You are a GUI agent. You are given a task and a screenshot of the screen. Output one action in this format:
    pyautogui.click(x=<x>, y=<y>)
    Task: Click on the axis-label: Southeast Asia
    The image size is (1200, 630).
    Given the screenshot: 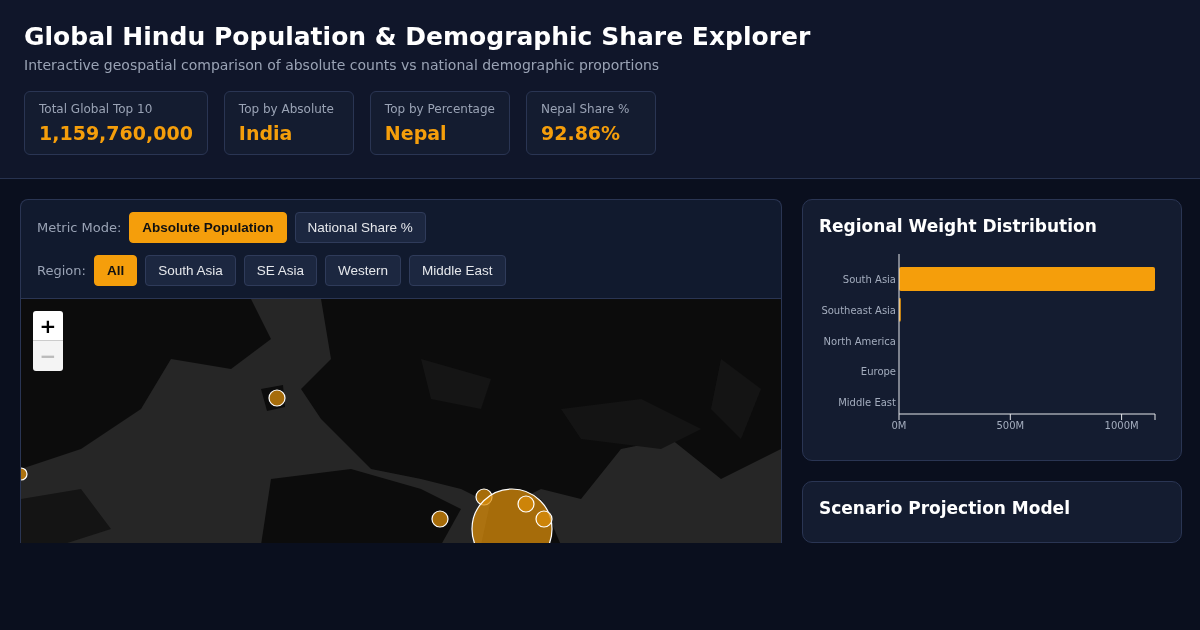 What is the action you would take?
    pyautogui.click(x=858, y=310)
    